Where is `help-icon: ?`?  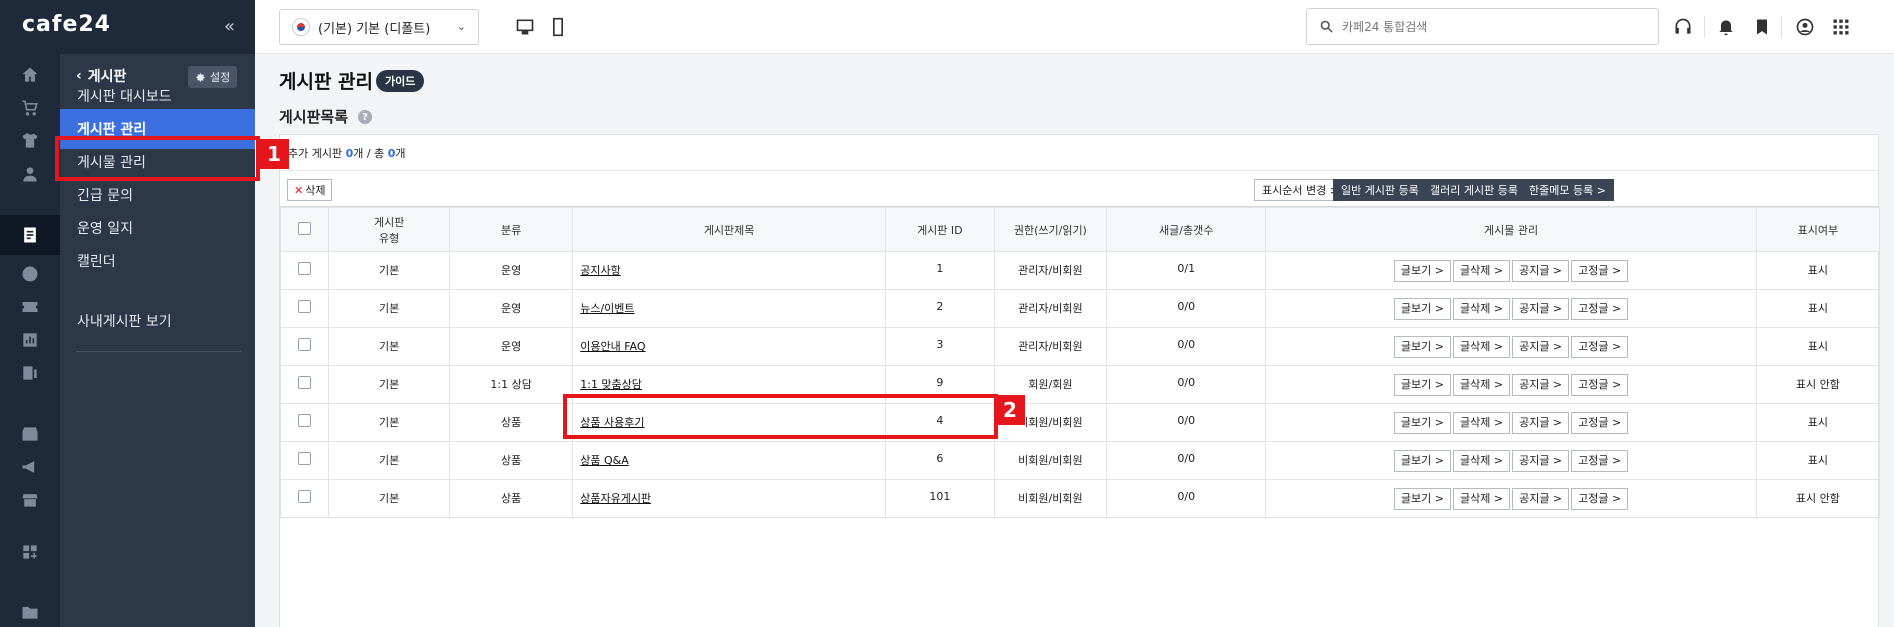 help-icon: ? is located at coordinates (365, 117).